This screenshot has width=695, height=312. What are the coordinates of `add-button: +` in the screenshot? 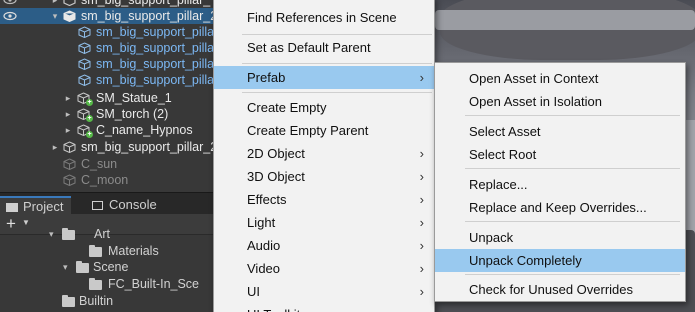 It's located at (11, 224).